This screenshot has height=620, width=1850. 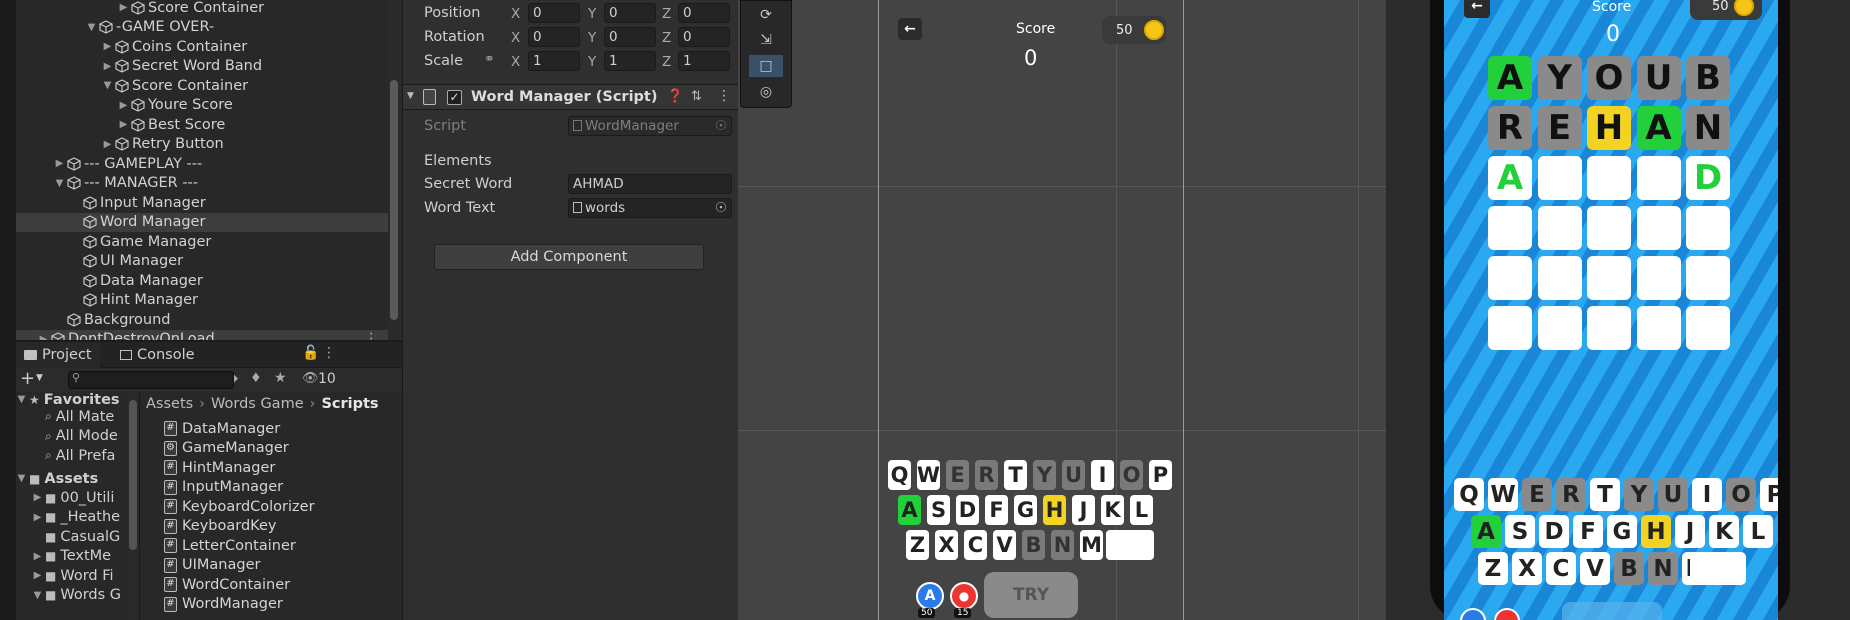 I want to click on position-y-field: 0, so click(x=630, y=13).